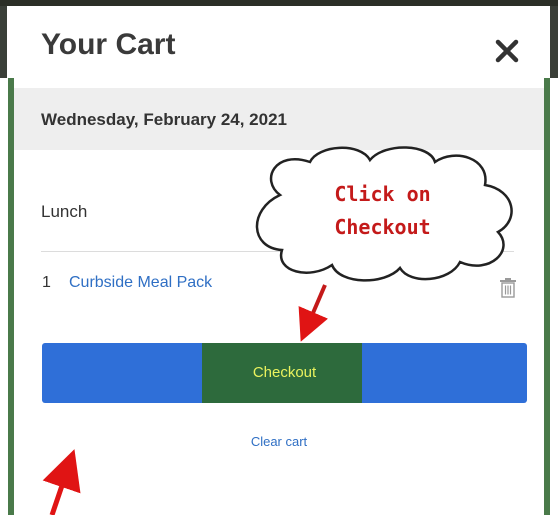 The image size is (558, 515). Describe the element at coordinates (279, 441) in the screenshot. I see `clear-cart-link: Clear cart` at that location.